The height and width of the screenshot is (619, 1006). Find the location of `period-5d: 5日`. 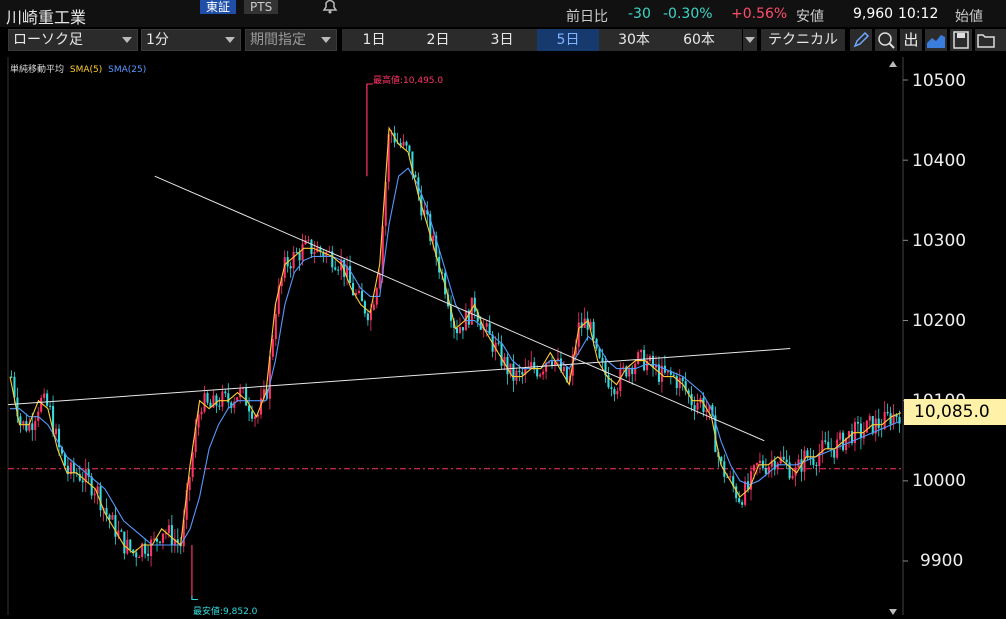

period-5d: 5日 is located at coordinates (568, 40).